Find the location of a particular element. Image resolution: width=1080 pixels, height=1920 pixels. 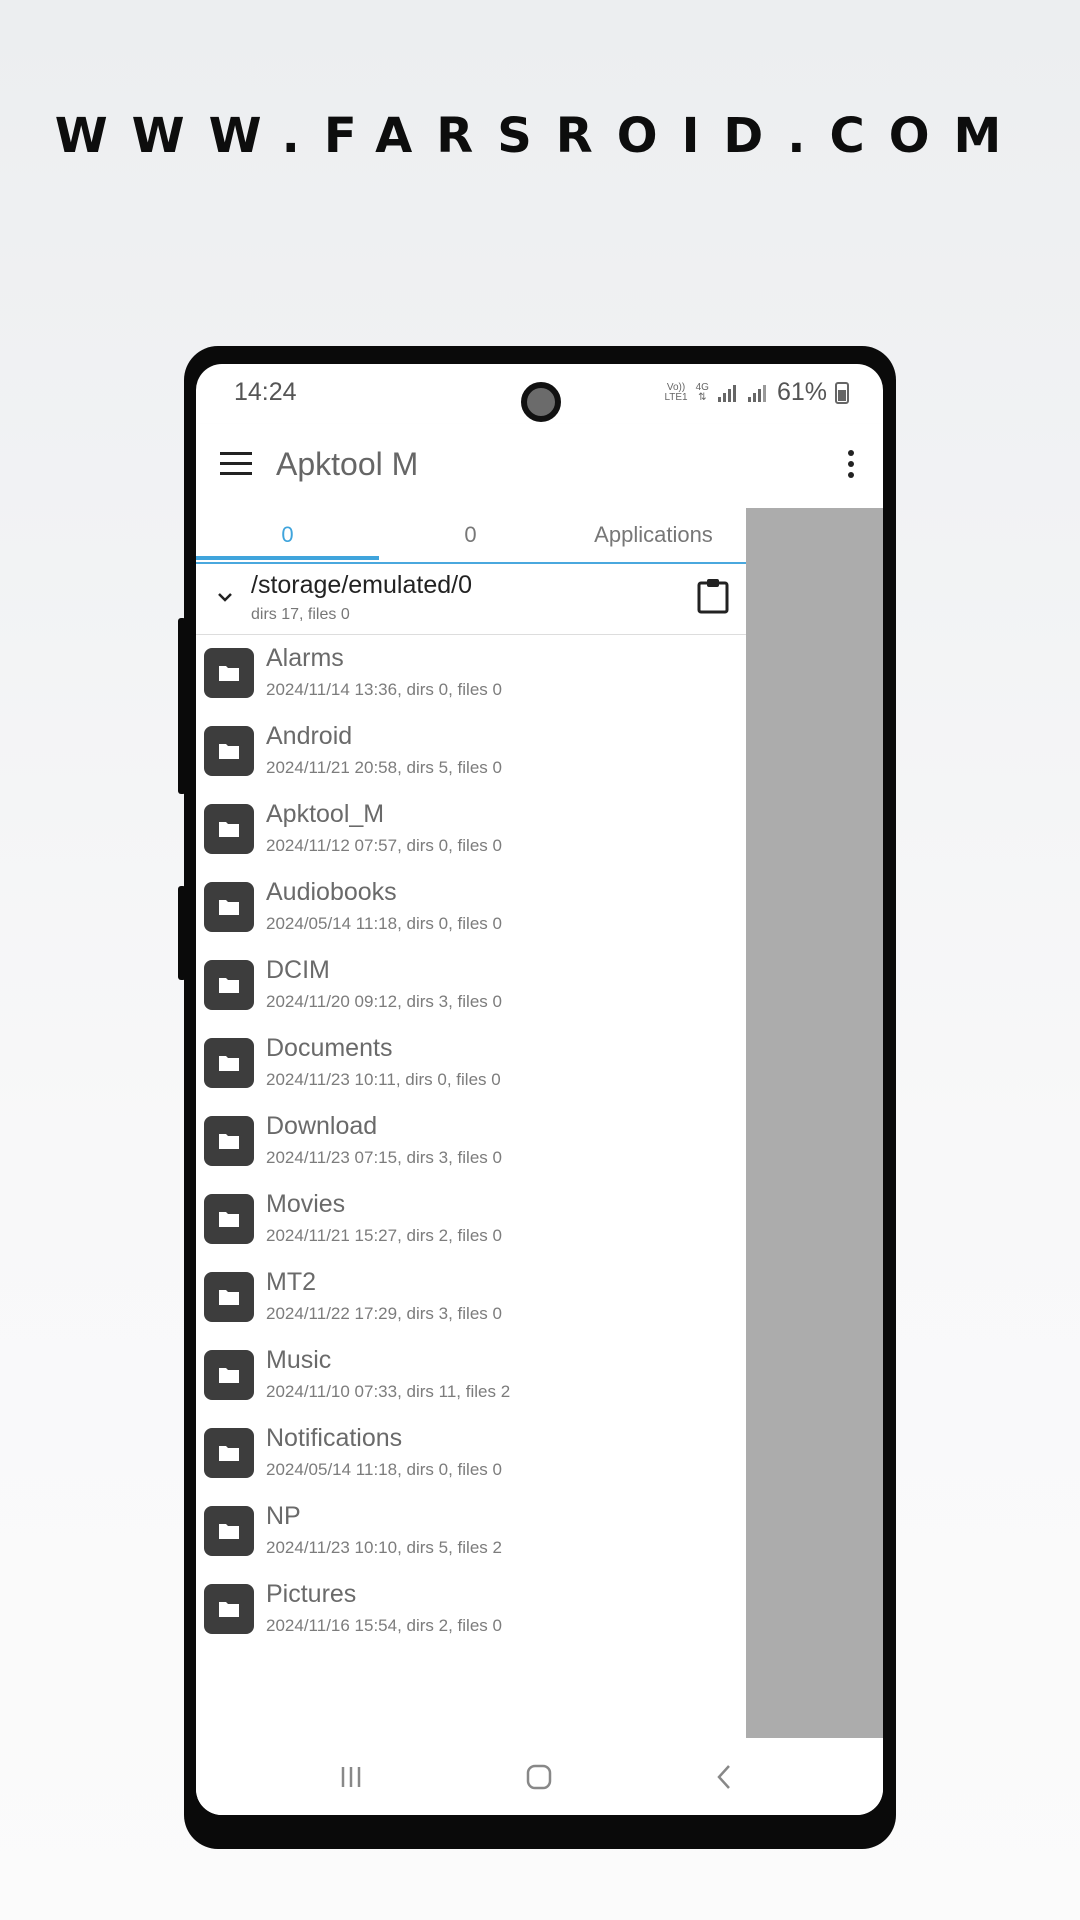

folder-name: Alarms is located at coordinates (305, 658).